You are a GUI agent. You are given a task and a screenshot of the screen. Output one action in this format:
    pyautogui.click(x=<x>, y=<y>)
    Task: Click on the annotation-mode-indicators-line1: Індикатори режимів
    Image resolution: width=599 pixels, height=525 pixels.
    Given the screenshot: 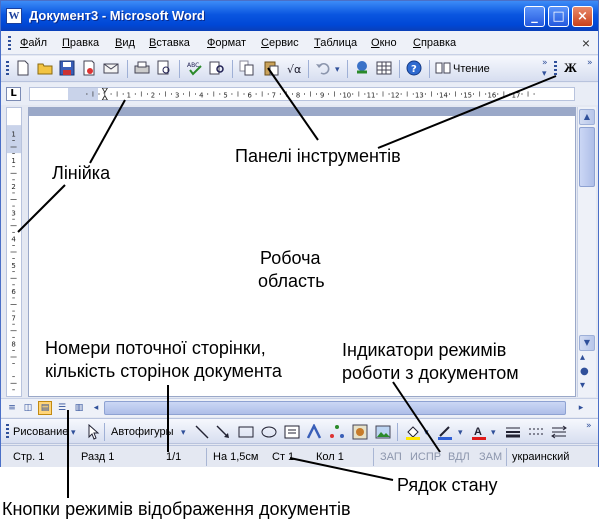 What is the action you would take?
    pyautogui.click(x=424, y=350)
    